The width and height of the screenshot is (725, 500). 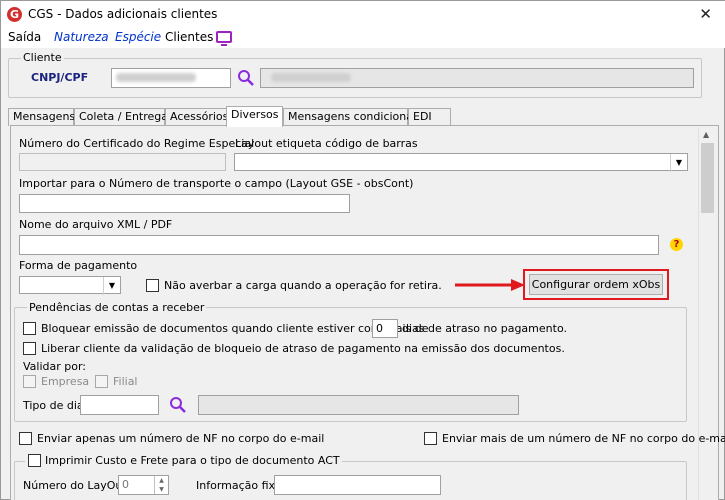 What do you see at coordinates (196, 117) in the screenshot?
I see `tab-acessorios: Acessórios` at bounding box center [196, 117].